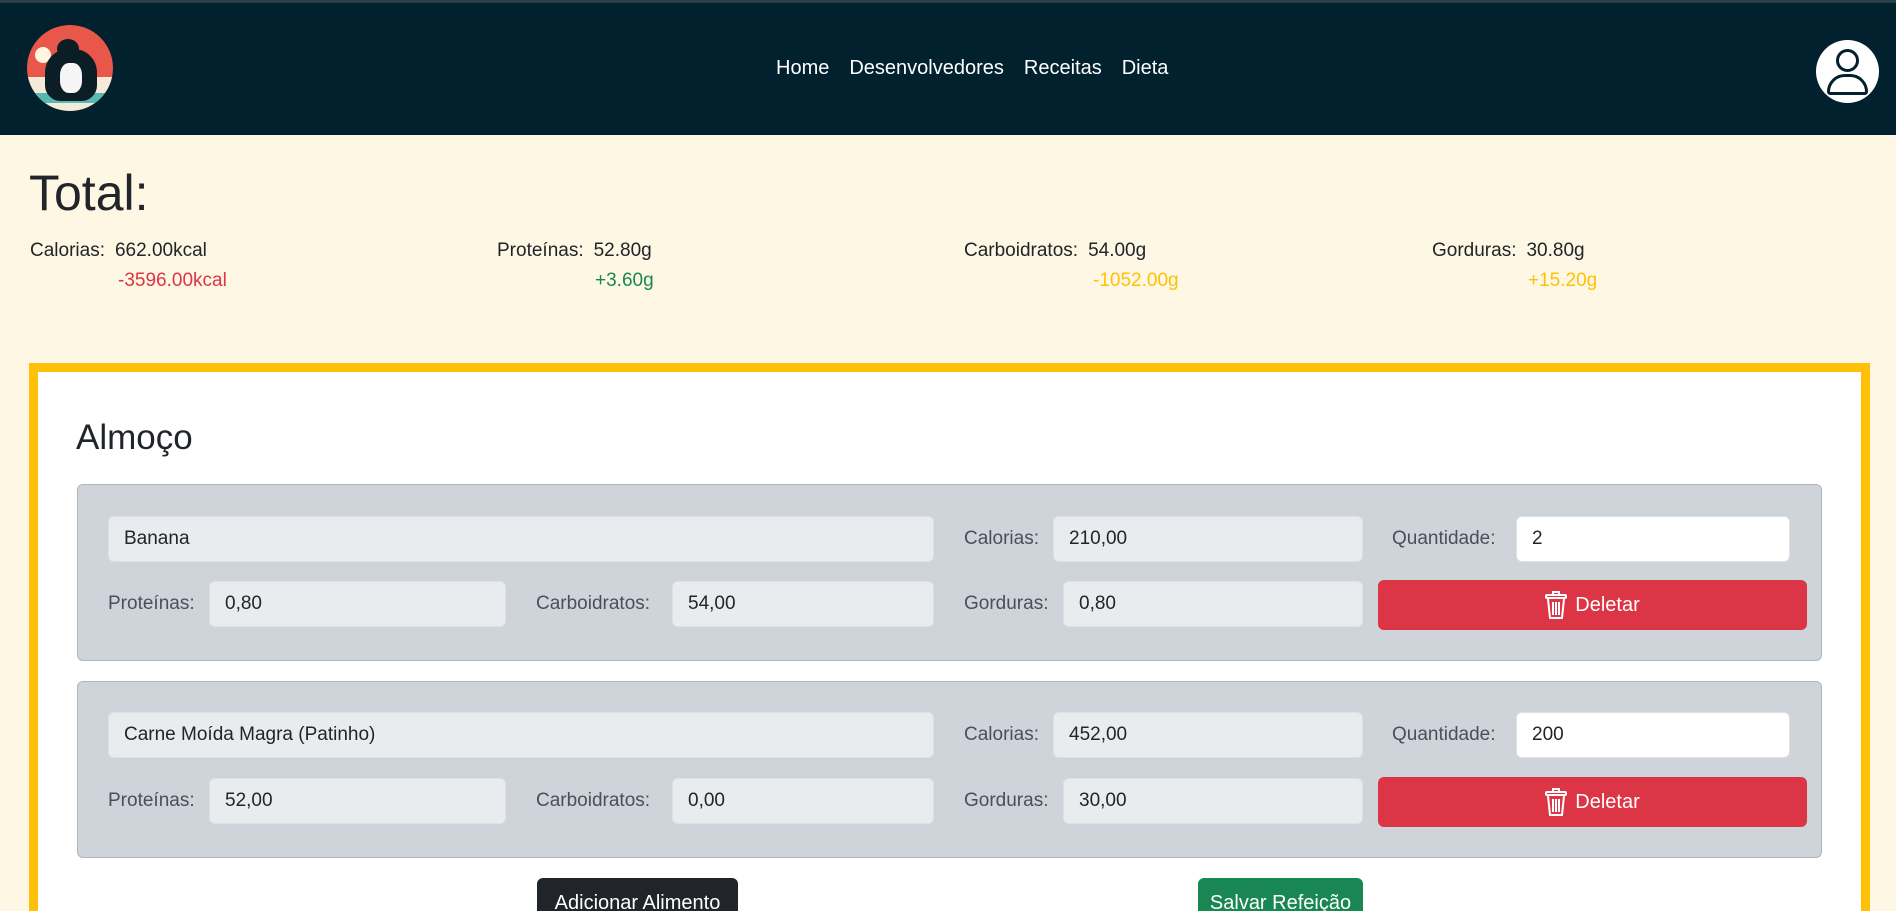  What do you see at coordinates (1514, 265) in the screenshot?
I see `total-gorduras: Gorduras: 30.80g +15.20g` at bounding box center [1514, 265].